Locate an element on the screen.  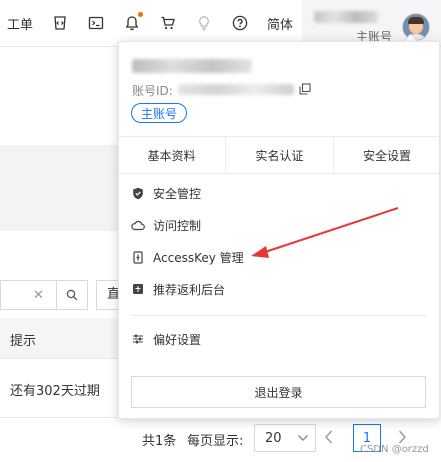
clear-icon: ✕ is located at coordinates (38, 295).